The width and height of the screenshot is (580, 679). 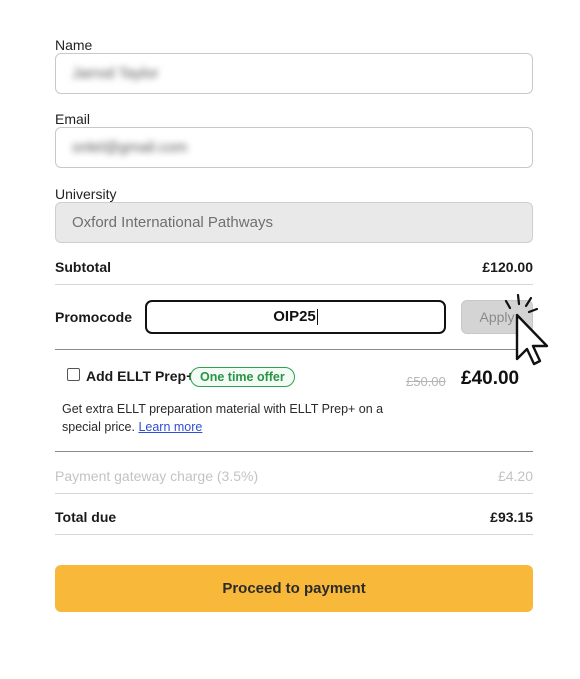 I want to click on total-row: Total due £93.15, so click(x=294, y=517).